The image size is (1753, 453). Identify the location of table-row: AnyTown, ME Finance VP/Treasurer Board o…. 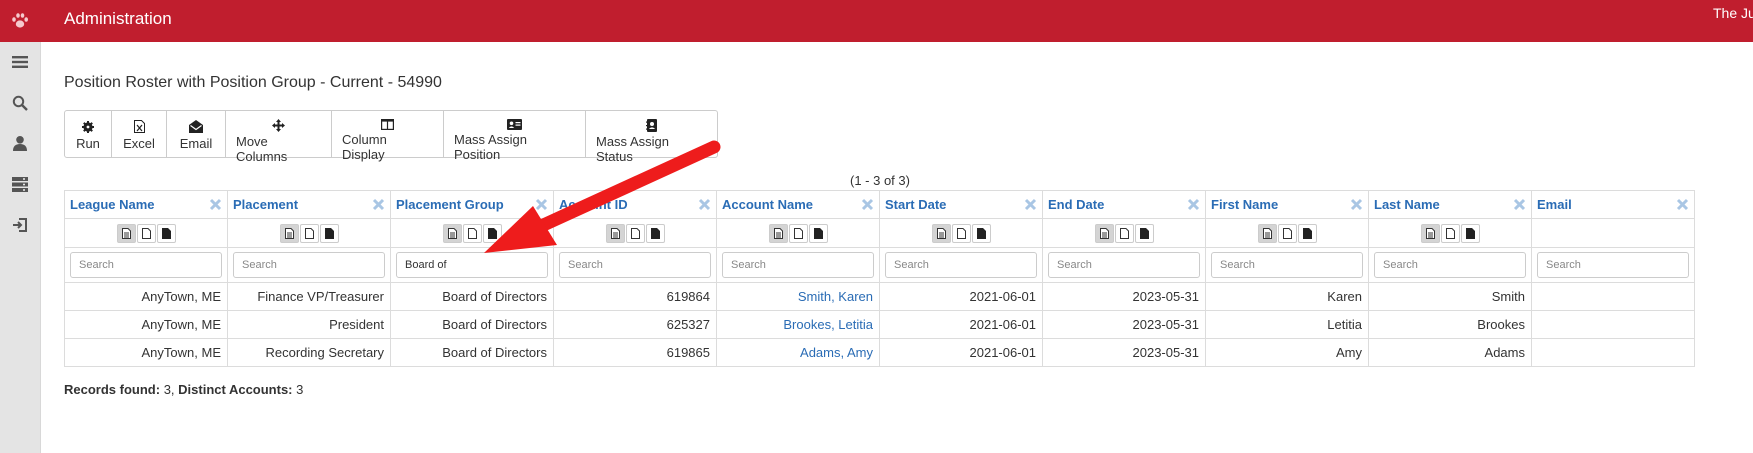
(879, 296).